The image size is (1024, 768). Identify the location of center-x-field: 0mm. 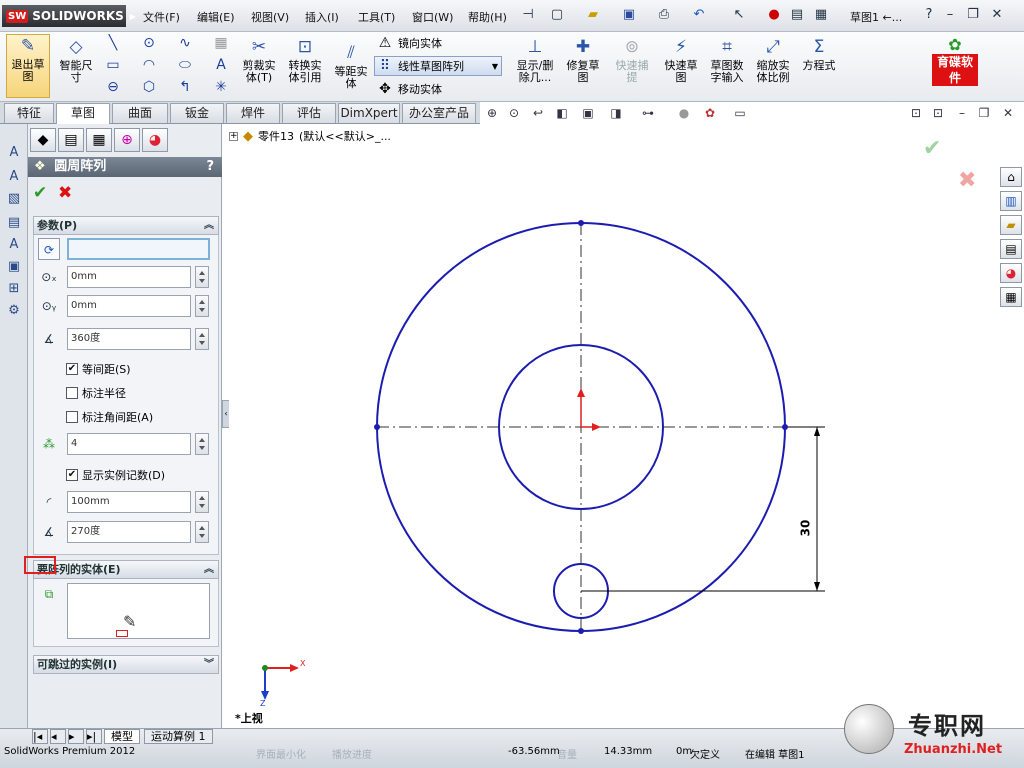
(129, 277).